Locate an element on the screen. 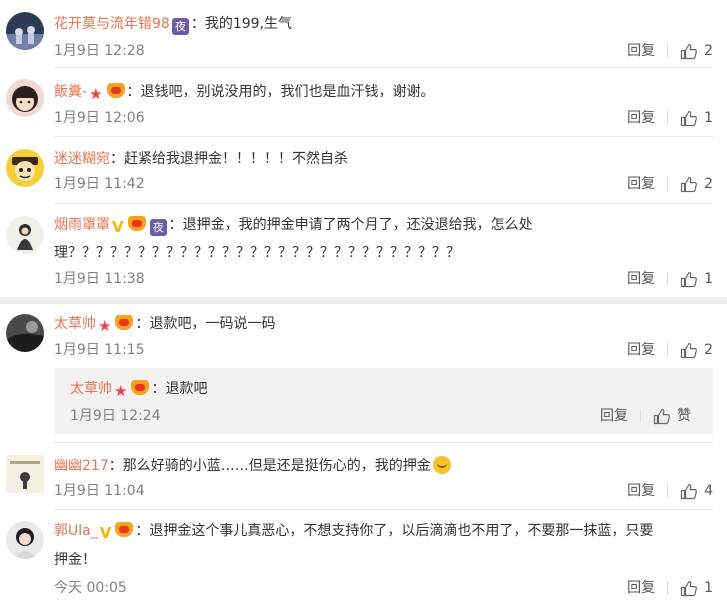 This screenshot has height=610, width=727. comment-actions: 回复 赞 is located at coordinates (645, 416).